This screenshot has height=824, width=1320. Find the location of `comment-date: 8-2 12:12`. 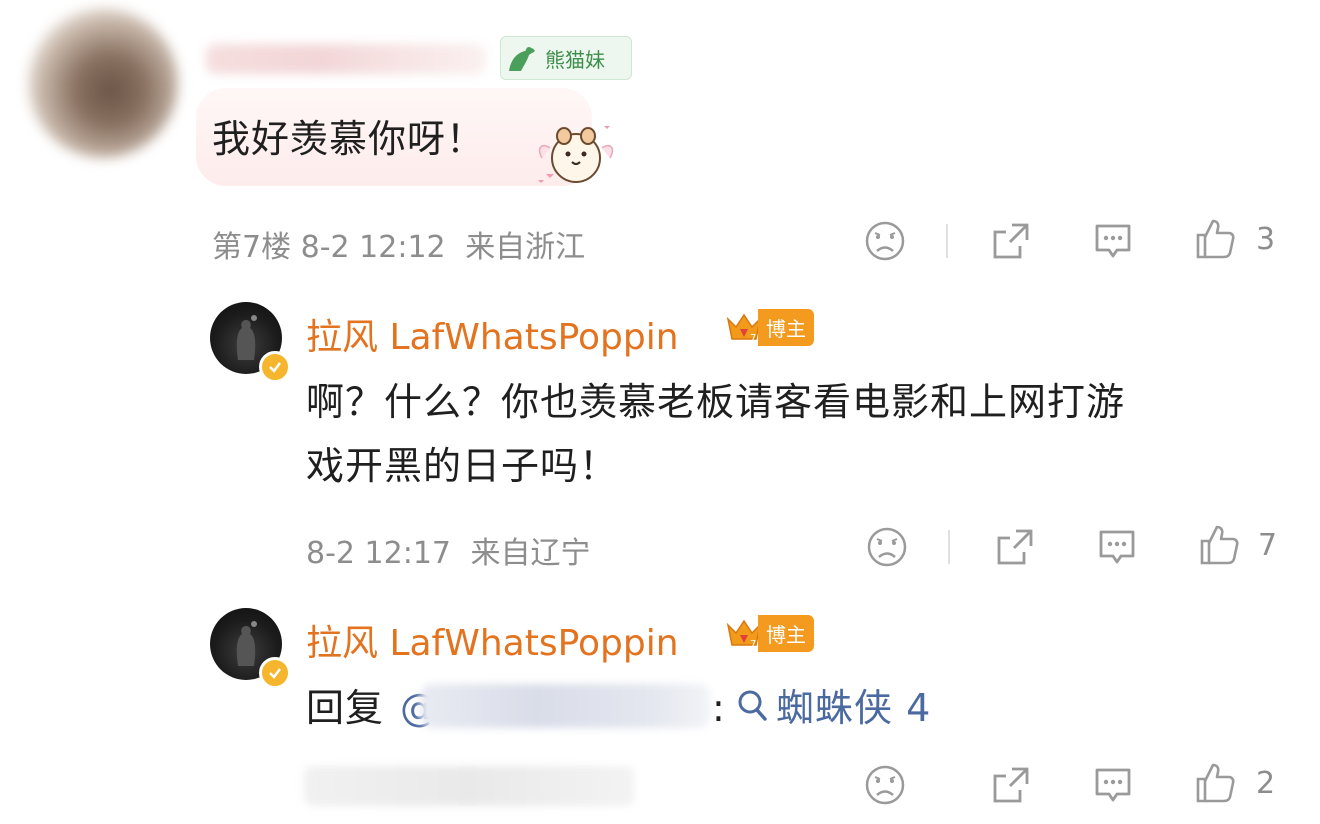

comment-date: 8-2 12:12 is located at coordinates (373, 247).